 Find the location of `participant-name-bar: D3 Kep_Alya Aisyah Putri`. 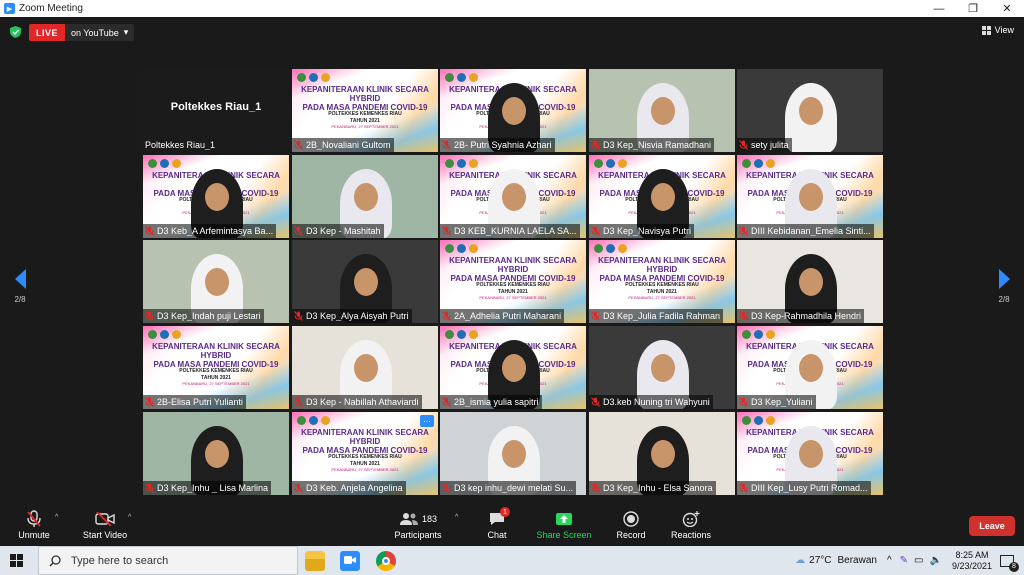

participant-name-bar: D3 Kep_Alya Aisyah Putri is located at coordinates (352, 316).